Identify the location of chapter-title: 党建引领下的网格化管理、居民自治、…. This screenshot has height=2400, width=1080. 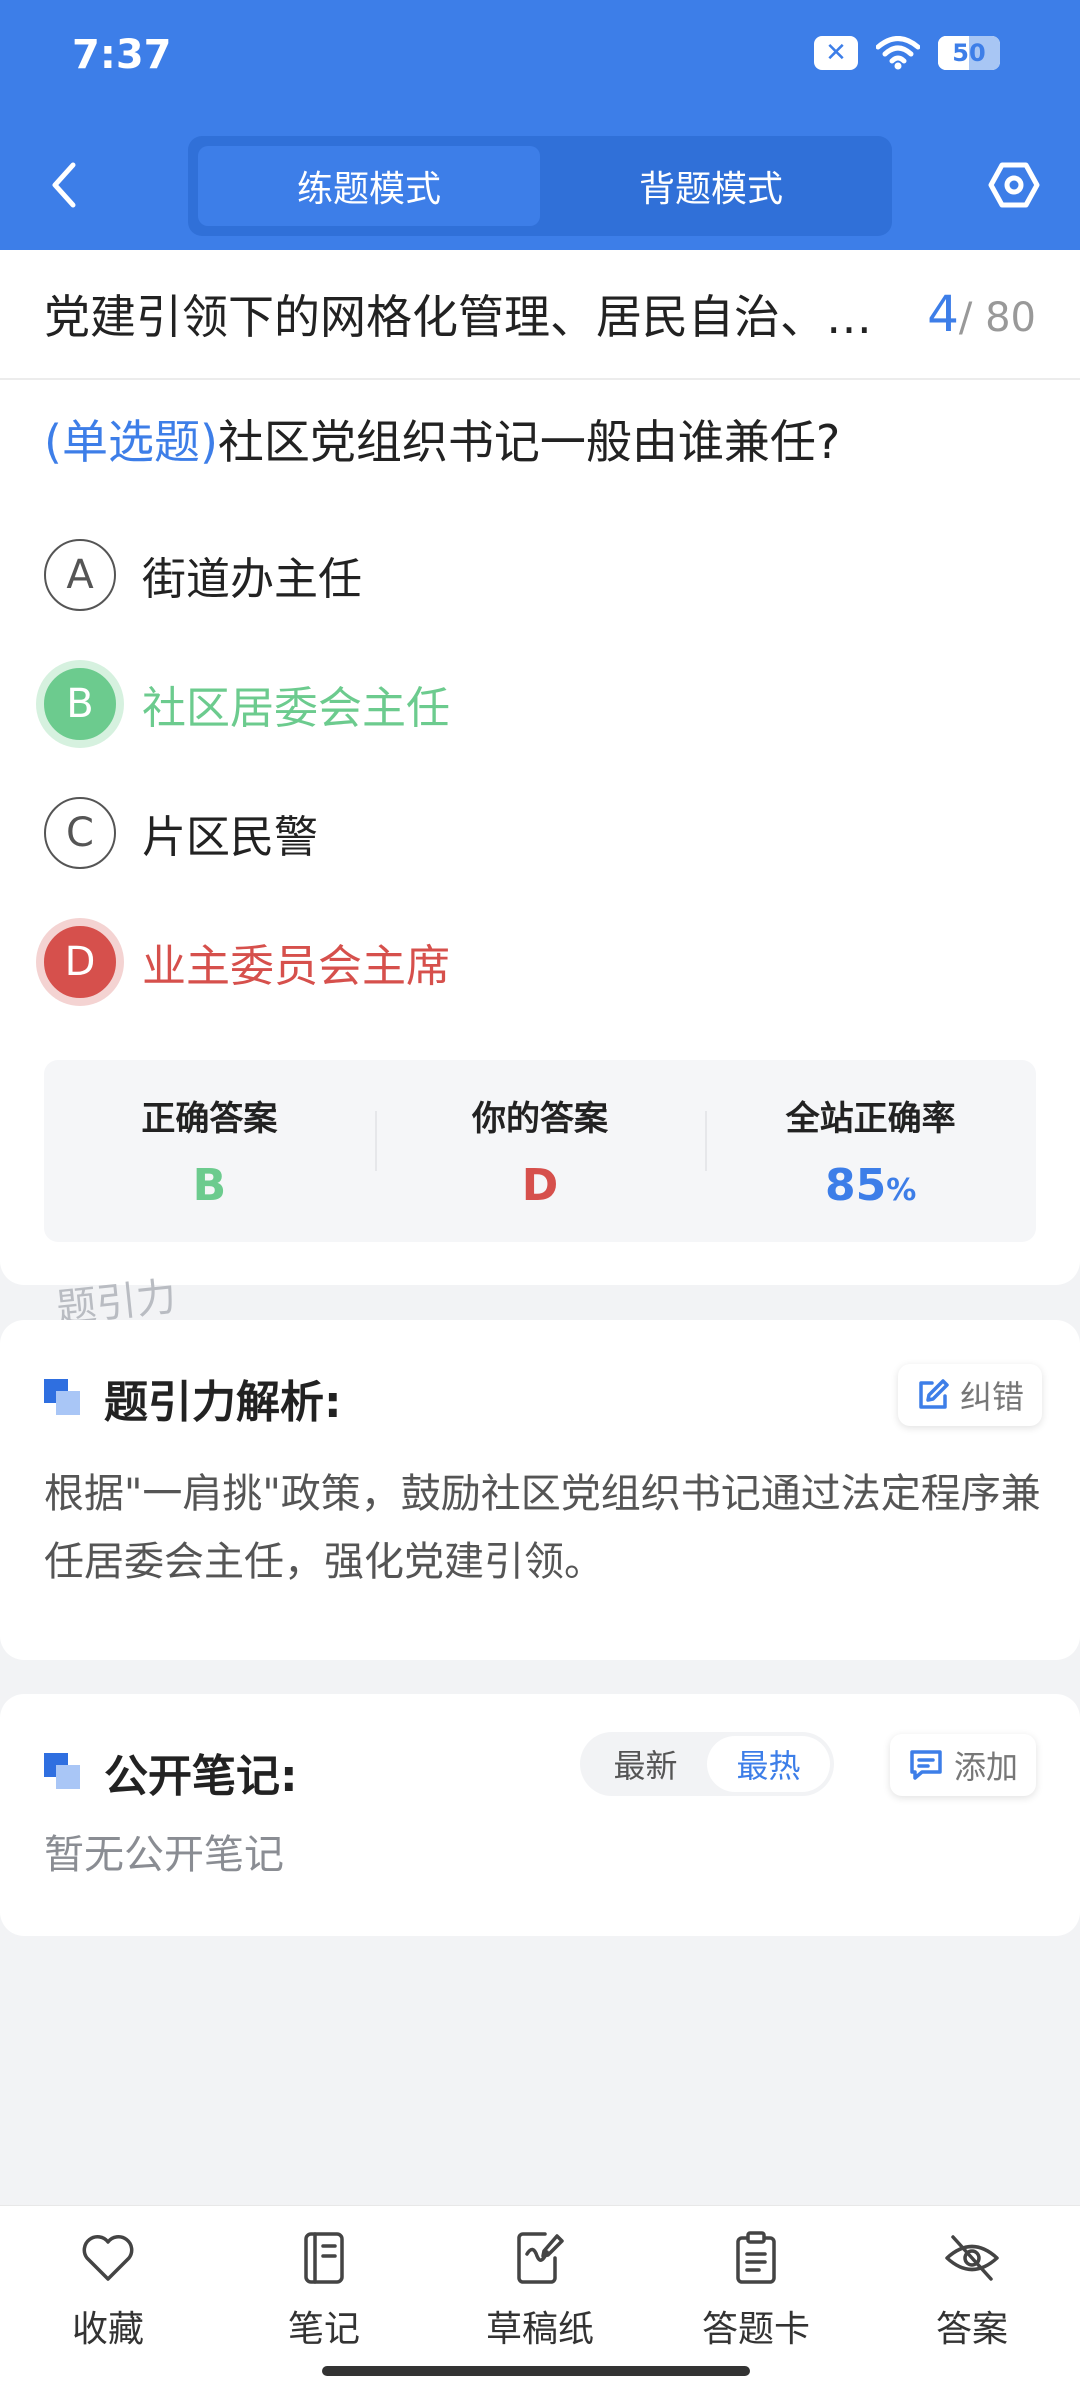
(458, 317).